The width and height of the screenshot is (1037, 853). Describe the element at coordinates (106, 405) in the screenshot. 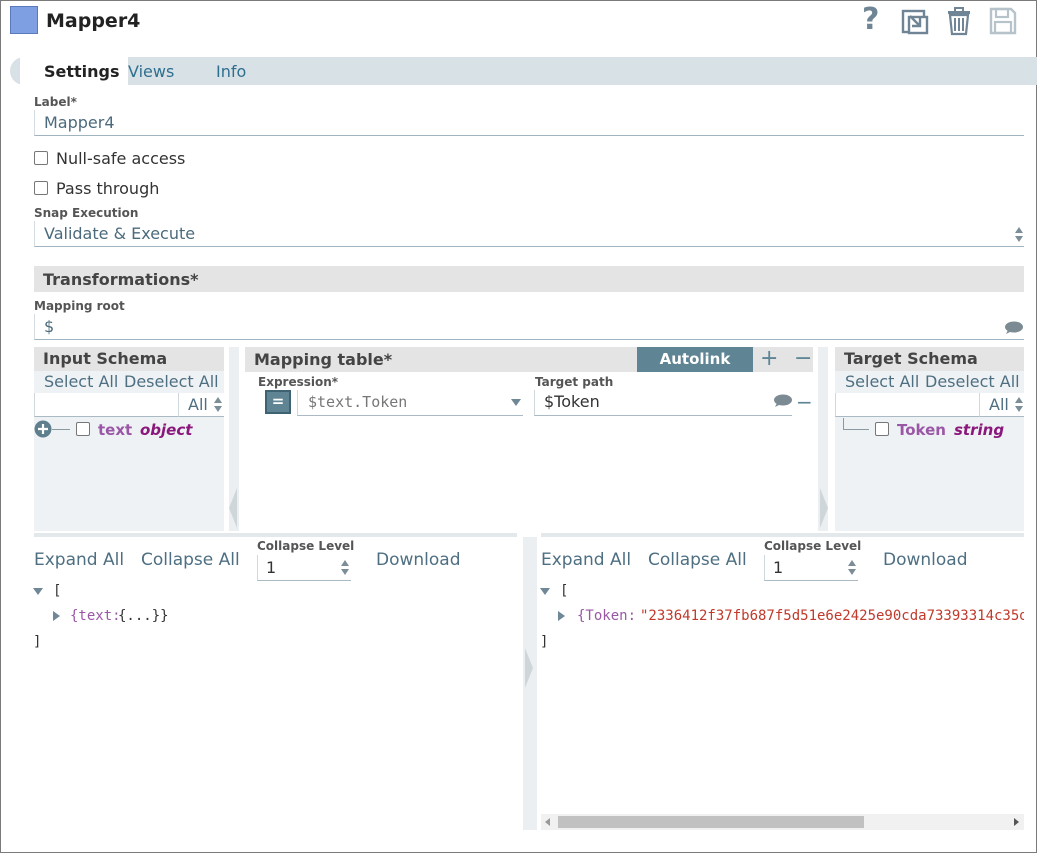

I see `input-schema-filter` at that location.